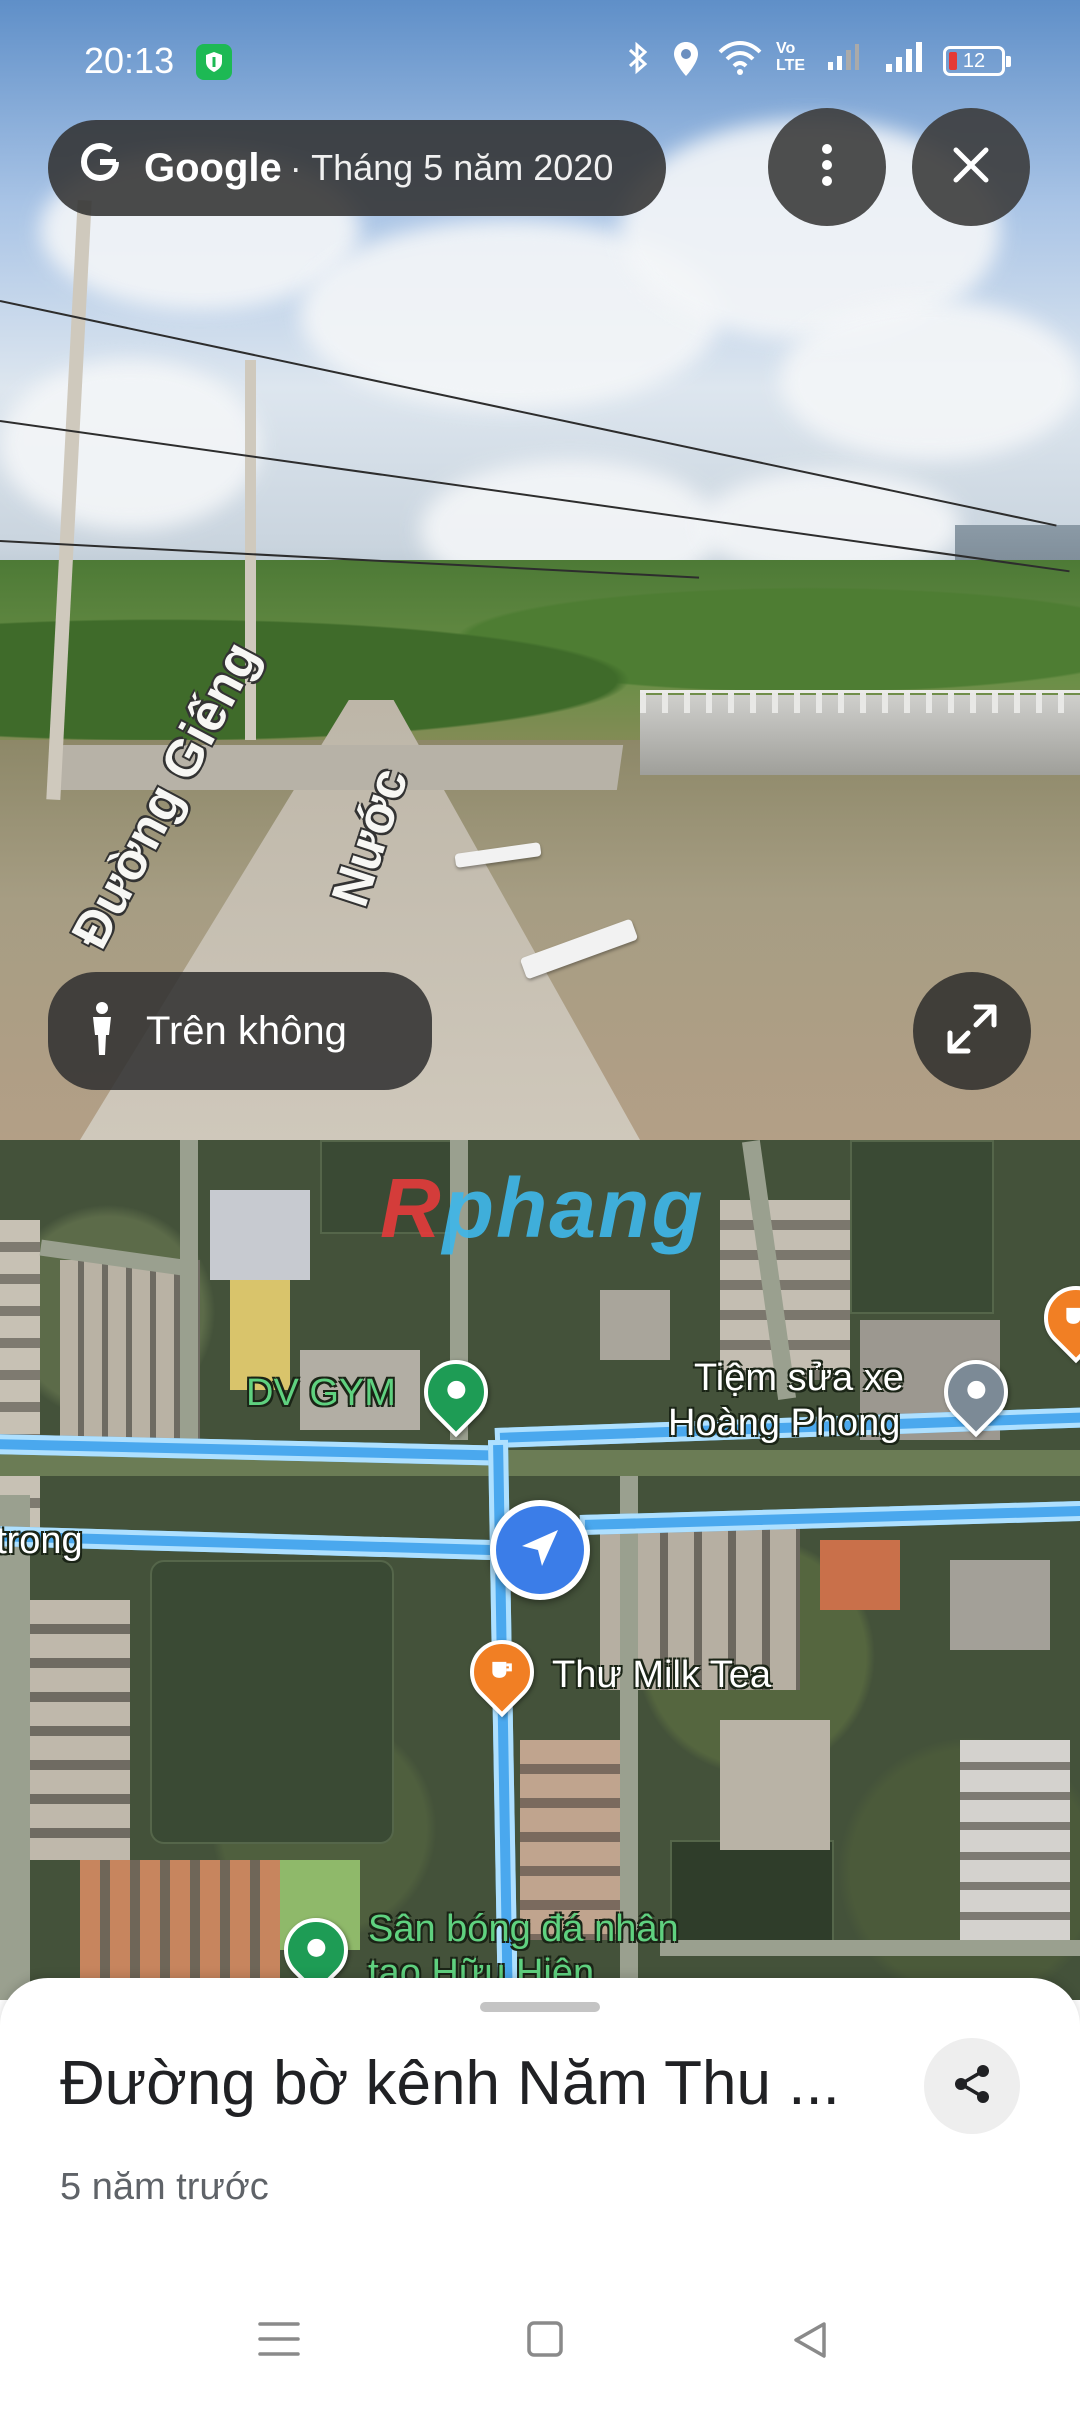 Image resolution: width=1080 pixels, height=2412 pixels. I want to click on close-icon, so click(971, 167).